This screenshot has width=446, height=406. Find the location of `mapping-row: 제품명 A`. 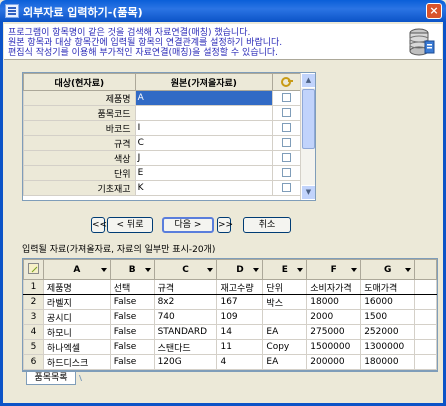

mapping-row: 제품명 A is located at coordinates (162, 98).